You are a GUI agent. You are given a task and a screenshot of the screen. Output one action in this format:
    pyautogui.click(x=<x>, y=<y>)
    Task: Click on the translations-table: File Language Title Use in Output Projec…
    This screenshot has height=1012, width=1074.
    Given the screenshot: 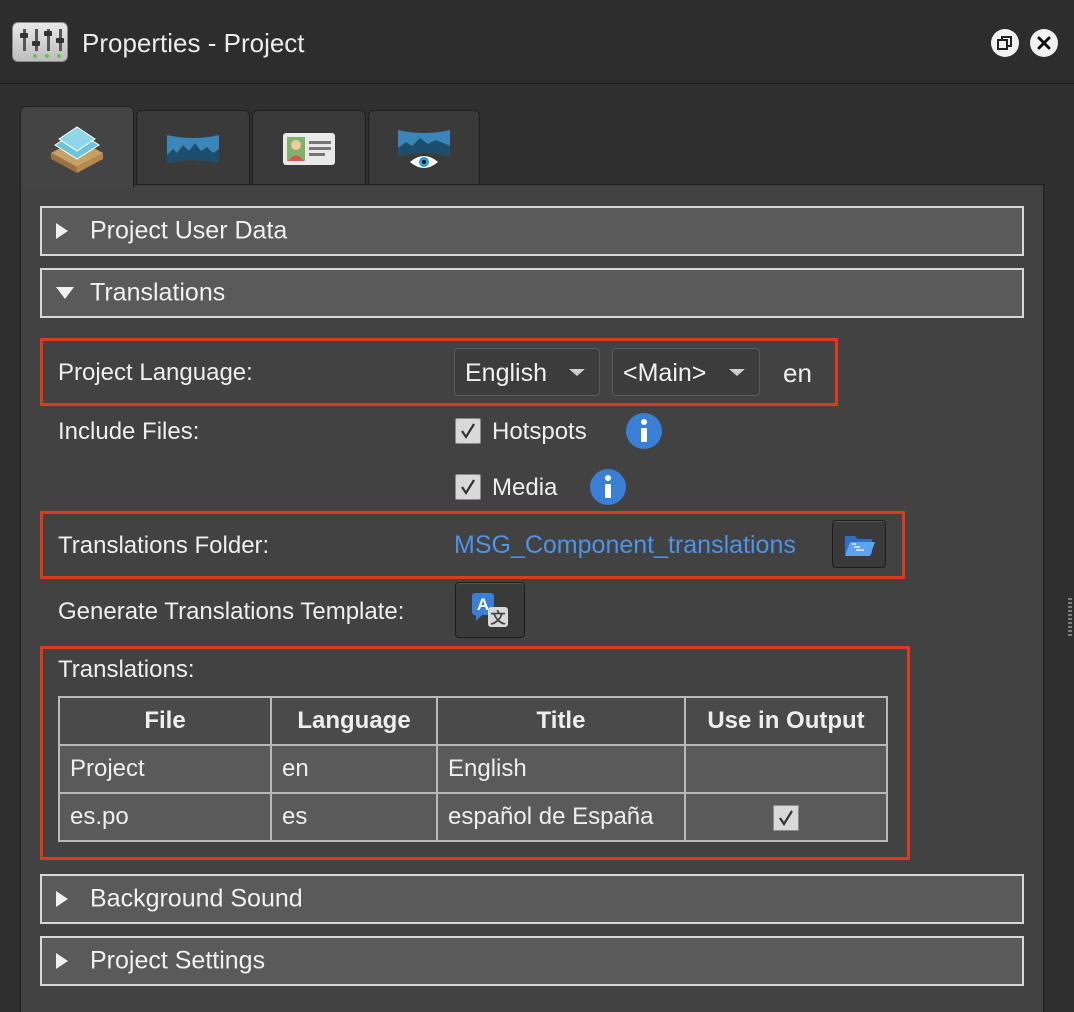 What is the action you would take?
    pyautogui.click(x=473, y=769)
    